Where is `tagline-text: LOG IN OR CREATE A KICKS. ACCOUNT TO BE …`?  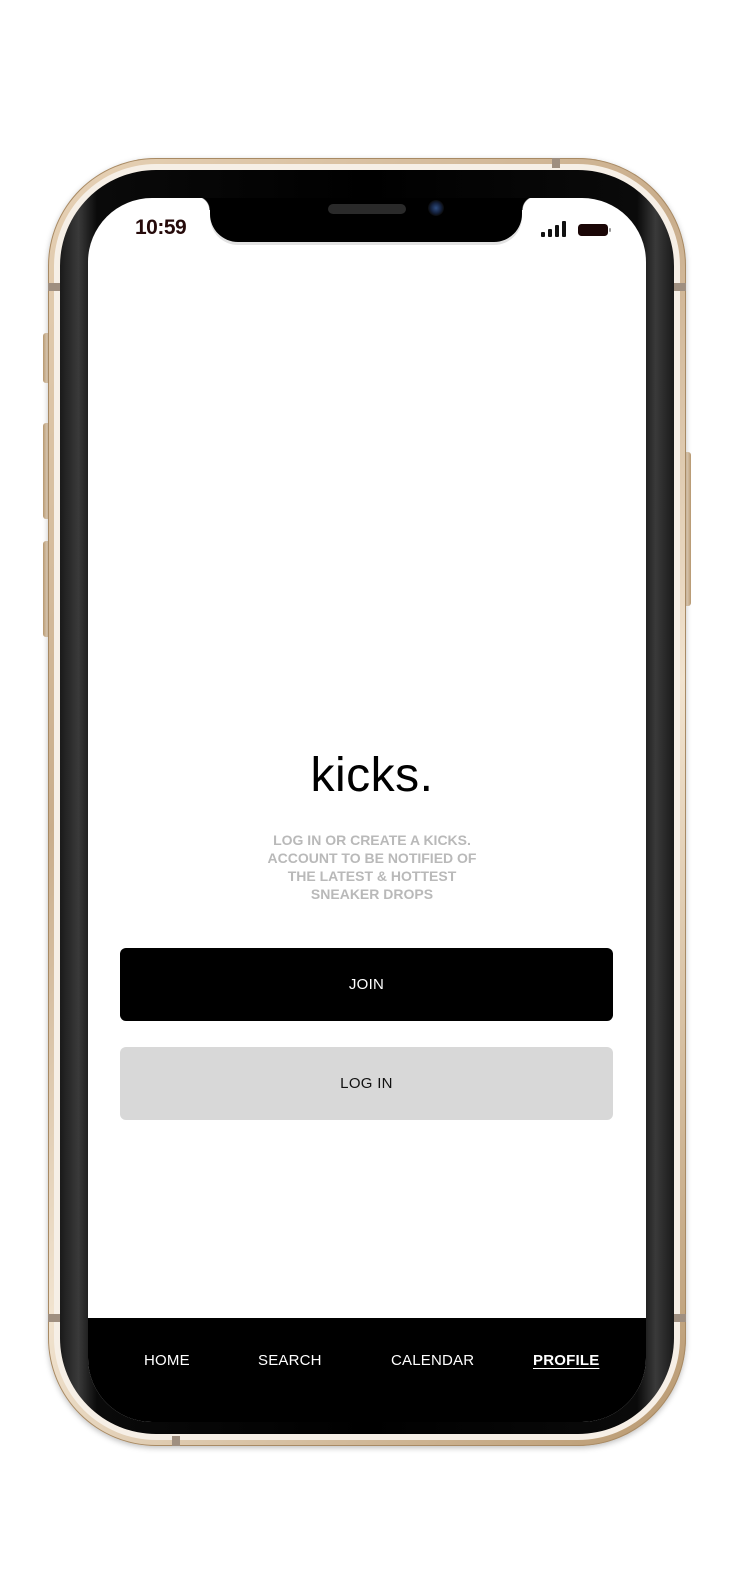
tagline-text: LOG IN OR CREATE A KICKS. ACCOUNT TO BE … is located at coordinates (372, 867).